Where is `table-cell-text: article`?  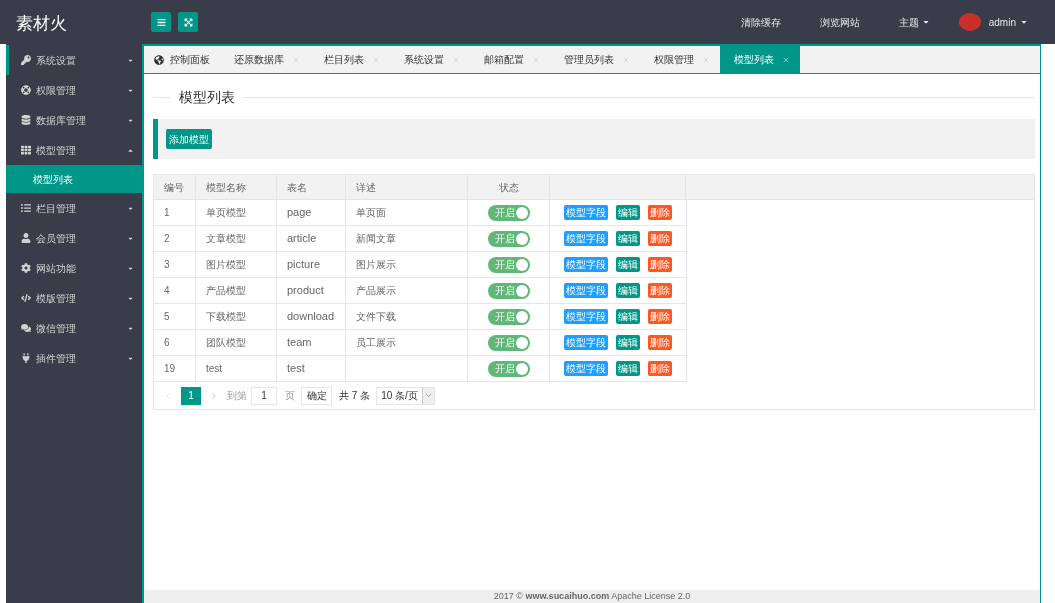
table-cell-text: article is located at coordinates (302, 239).